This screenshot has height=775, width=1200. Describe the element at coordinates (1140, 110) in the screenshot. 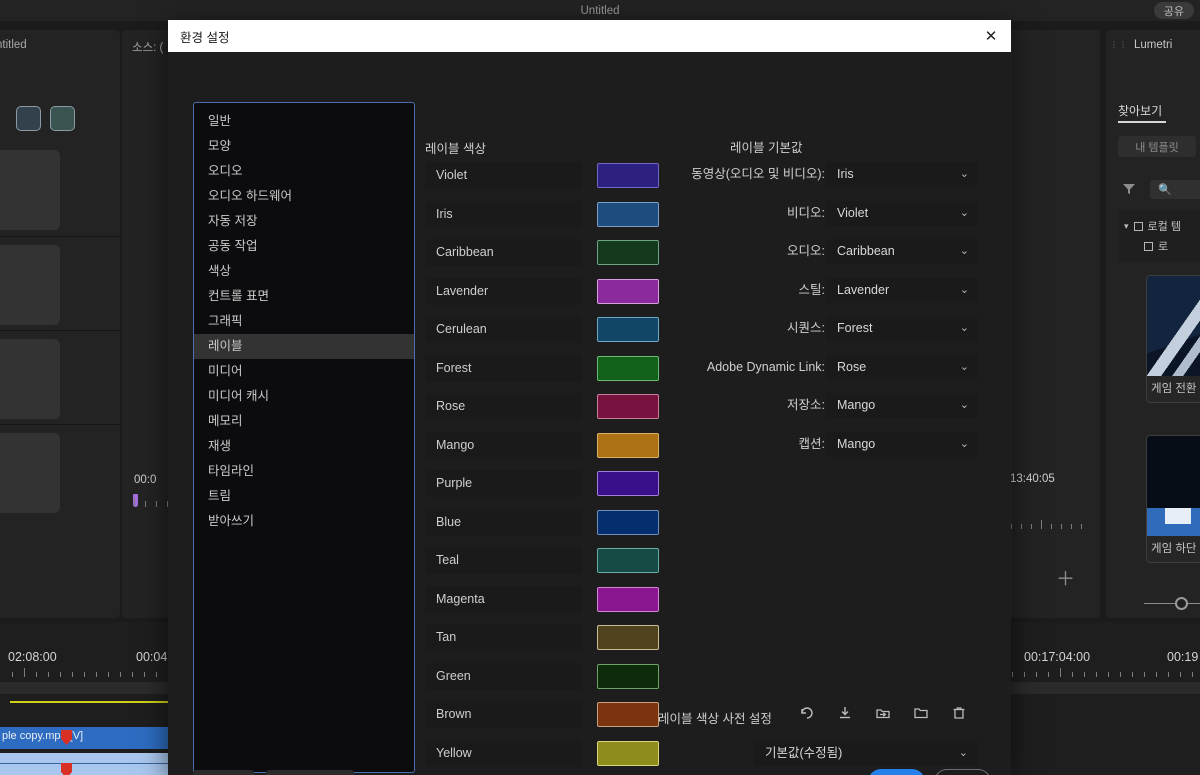

I see `tab-browse: 찾아보기` at that location.